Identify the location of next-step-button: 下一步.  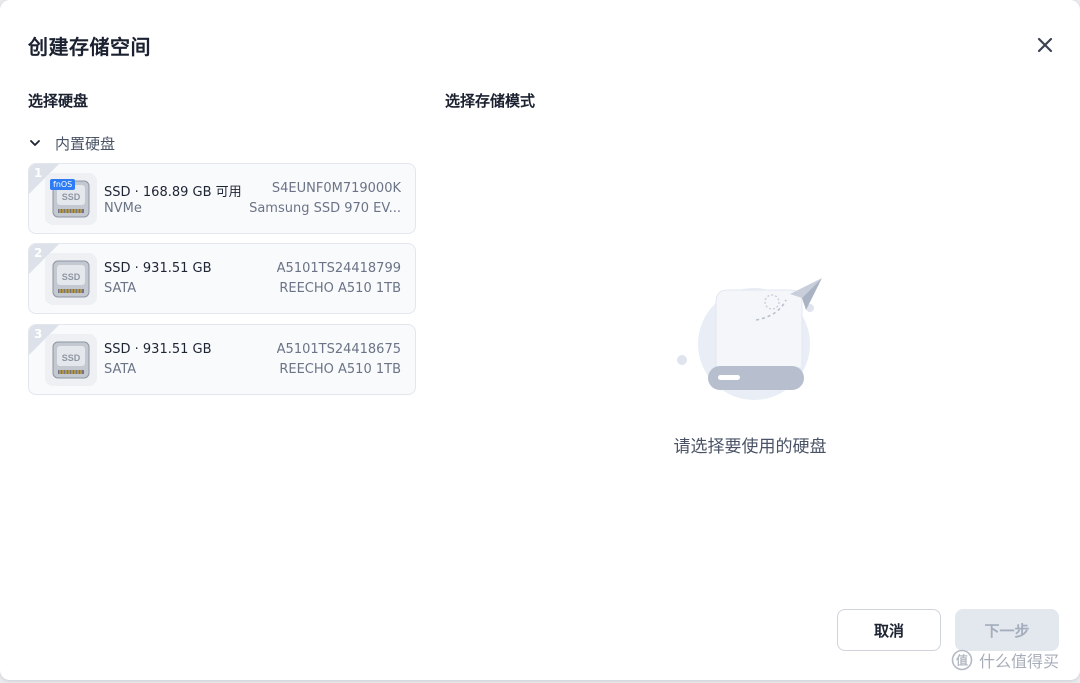
(1007, 630).